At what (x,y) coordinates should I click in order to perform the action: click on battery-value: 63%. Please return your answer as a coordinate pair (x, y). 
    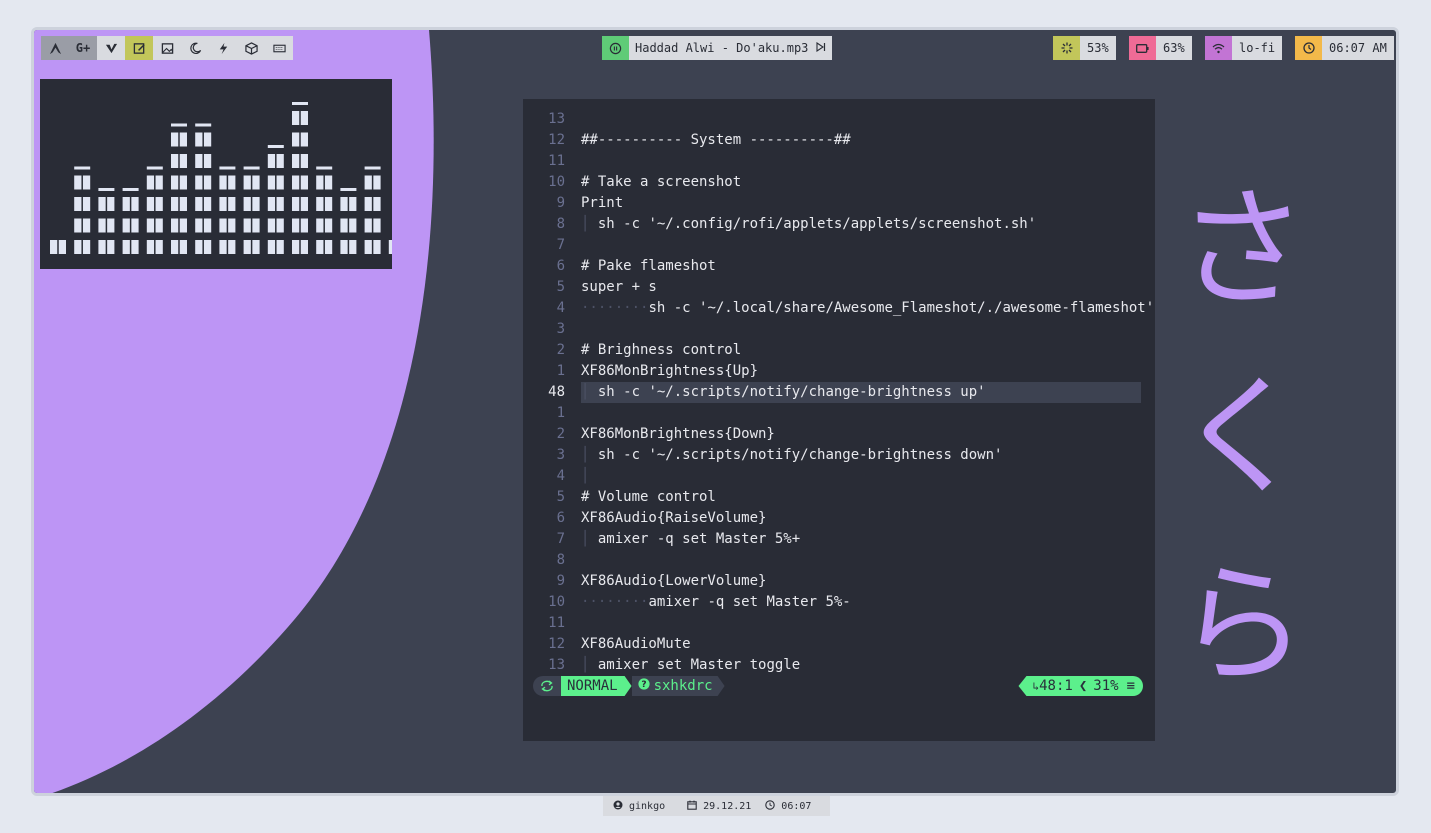
    Looking at the image, I should click on (1174, 48).